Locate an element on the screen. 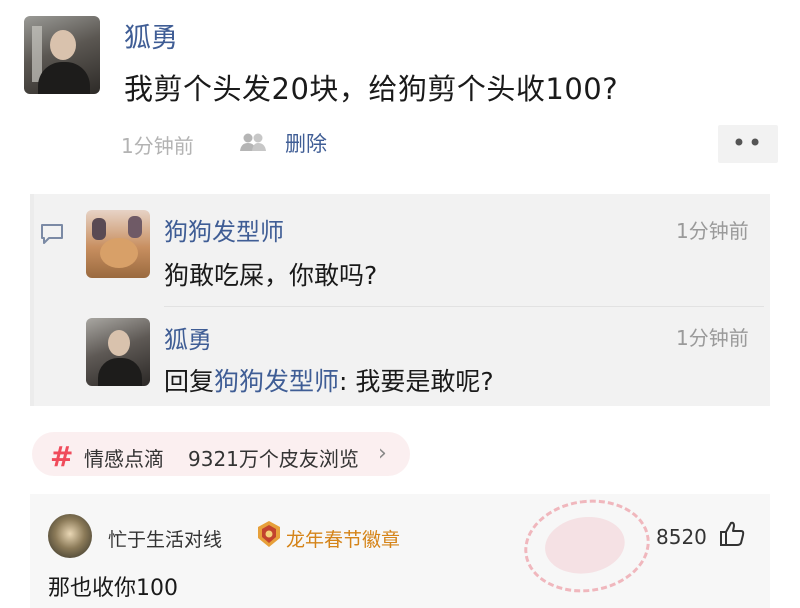 The image size is (800, 608). comment-text: 那也收你100 is located at coordinates (113, 588).